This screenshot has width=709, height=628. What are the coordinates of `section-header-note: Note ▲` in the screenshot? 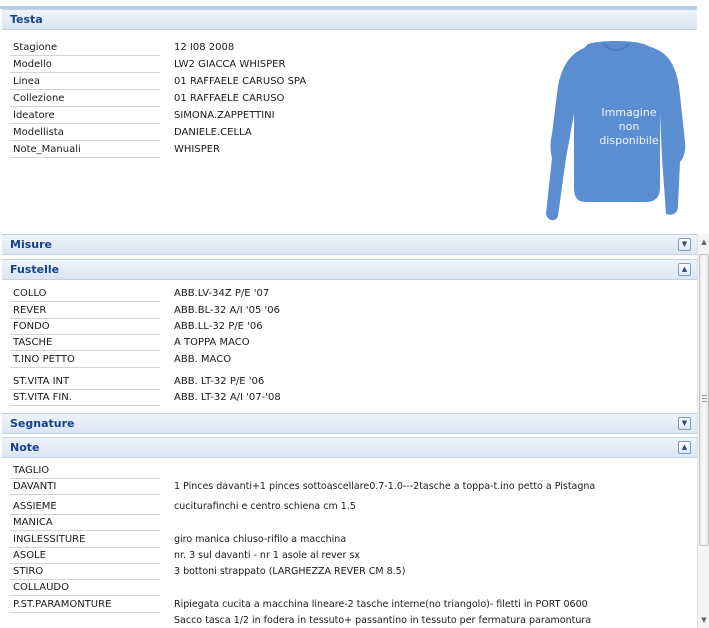 It's located at (349, 447).